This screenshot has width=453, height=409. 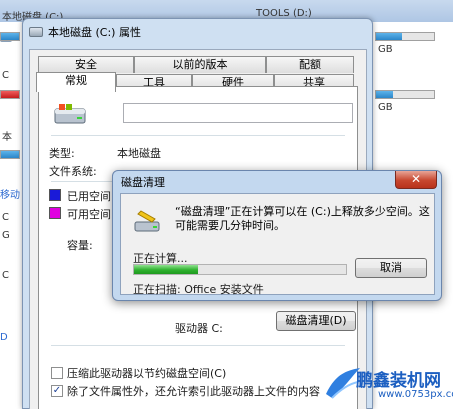 I want to click on scanning-label: 正在扫描: Office 安装文件, so click(x=198, y=289).